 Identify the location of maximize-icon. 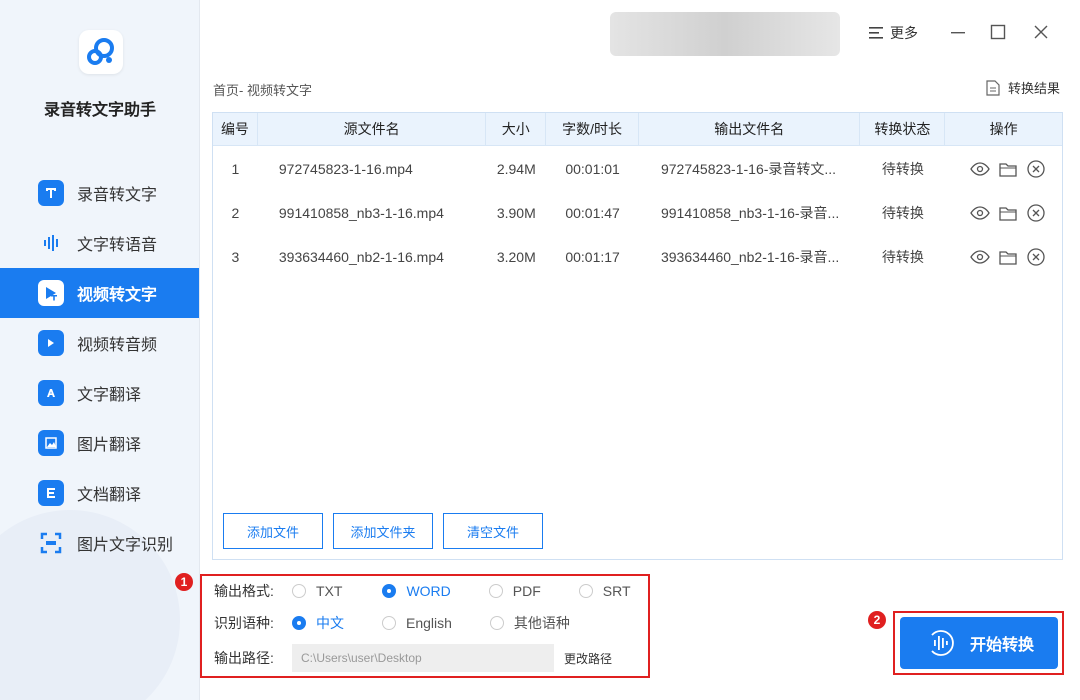
(998, 32).